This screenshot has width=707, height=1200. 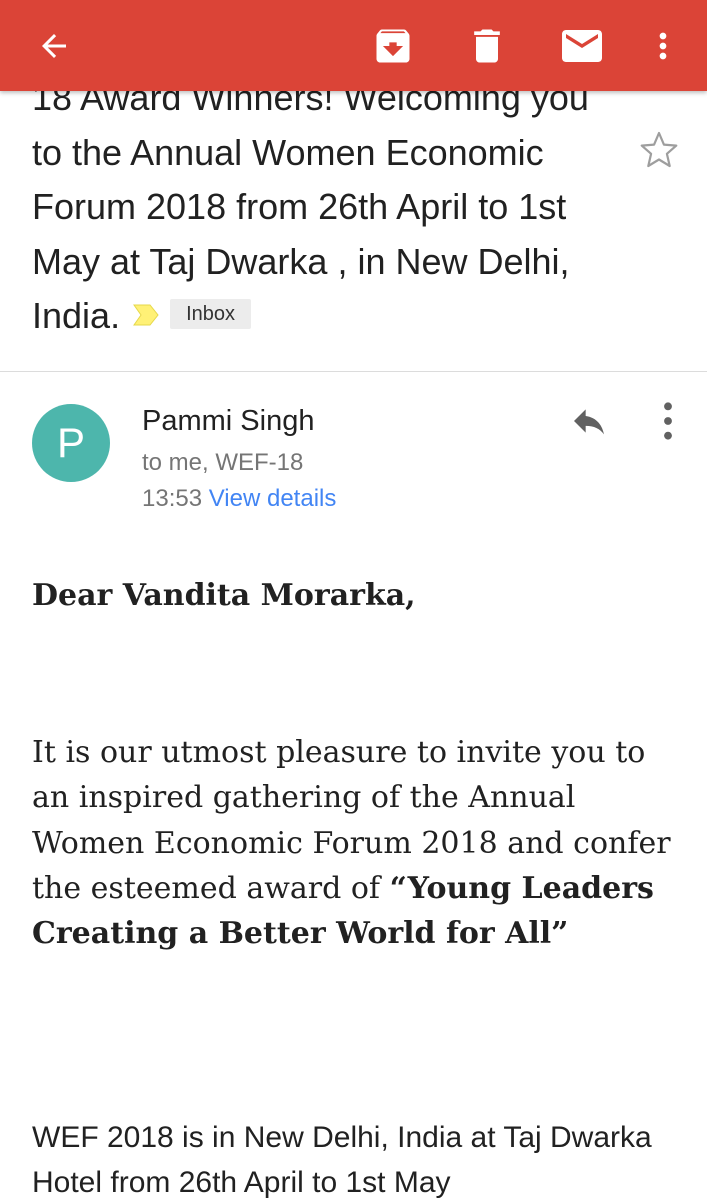 I want to click on sender-name: Pammi Singh, so click(x=228, y=421).